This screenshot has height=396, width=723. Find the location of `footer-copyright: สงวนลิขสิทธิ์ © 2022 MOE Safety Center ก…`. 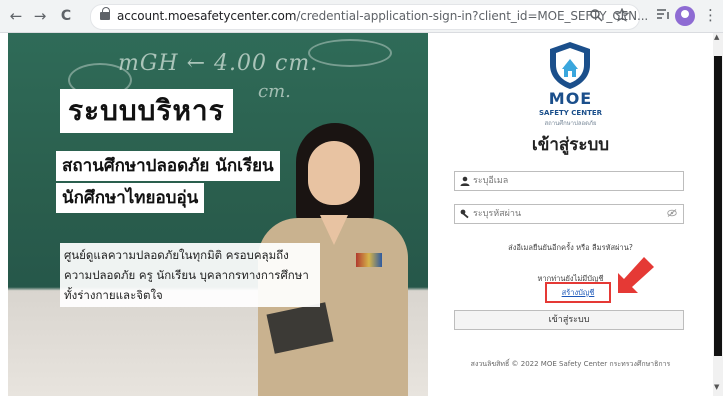

footer-copyright: สงวนลิขสิทธิ์ © 2022 MOE Safety Center ก… is located at coordinates (570, 364).